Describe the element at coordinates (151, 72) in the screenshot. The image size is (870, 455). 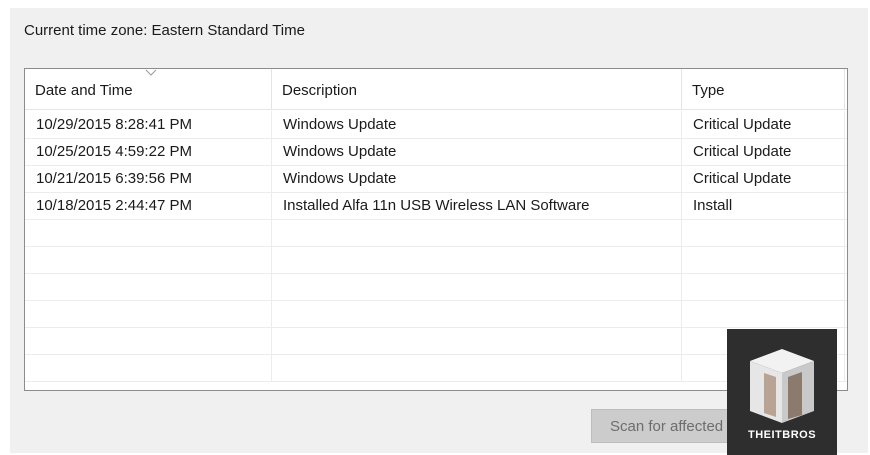
I see `chevron-down-icon` at that location.